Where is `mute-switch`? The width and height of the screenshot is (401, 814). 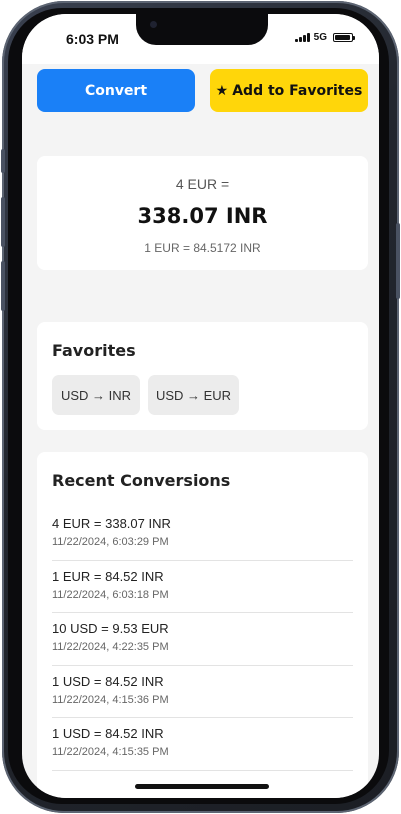 mute-switch is located at coordinates (3, 161).